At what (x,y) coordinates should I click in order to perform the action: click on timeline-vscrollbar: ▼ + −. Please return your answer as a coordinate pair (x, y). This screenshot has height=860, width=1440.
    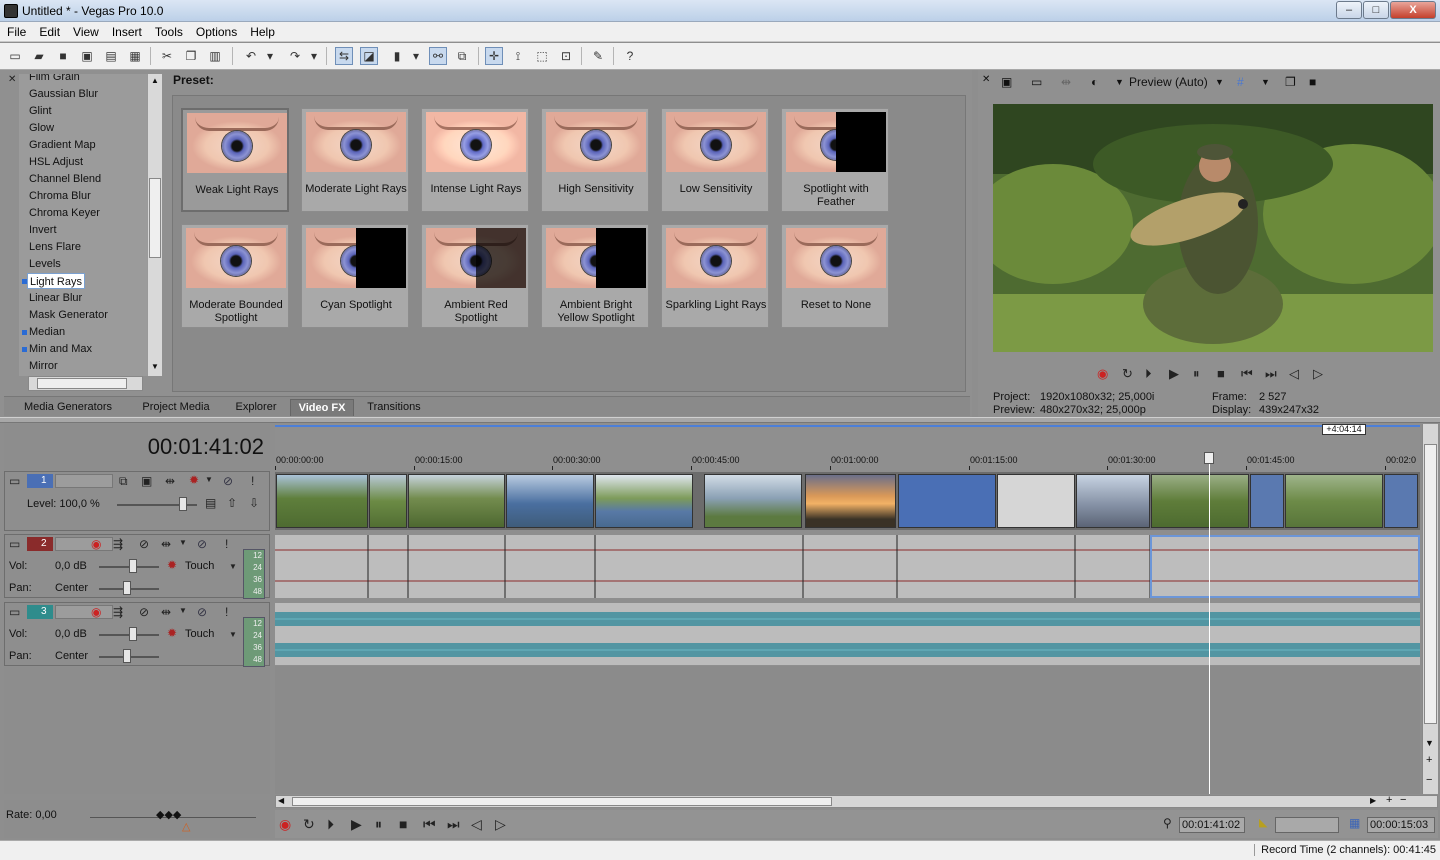
    Looking at the image, I should click on (1430, 609).